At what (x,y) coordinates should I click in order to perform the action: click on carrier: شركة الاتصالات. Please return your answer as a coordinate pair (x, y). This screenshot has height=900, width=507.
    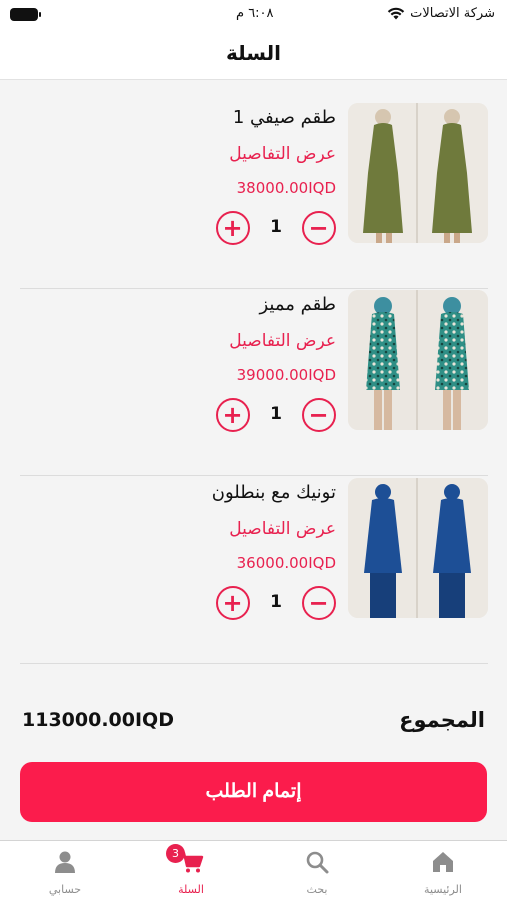
    Looking at the image, I should click on (441, 13).